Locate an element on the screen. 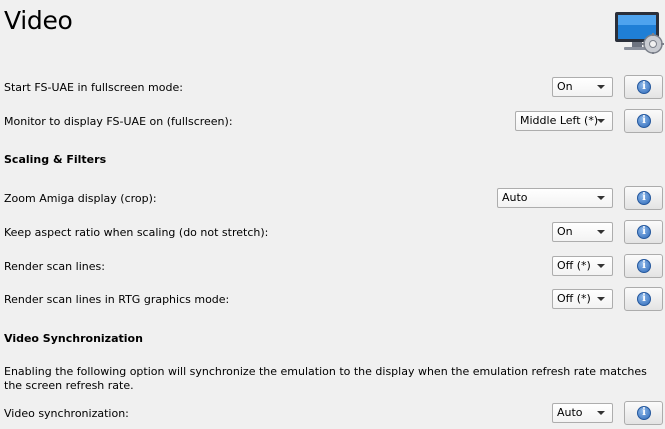 This screenshot has height=429, width=665. monitor-select-value: Middle Left (*) is located at coordinates (559, 120).